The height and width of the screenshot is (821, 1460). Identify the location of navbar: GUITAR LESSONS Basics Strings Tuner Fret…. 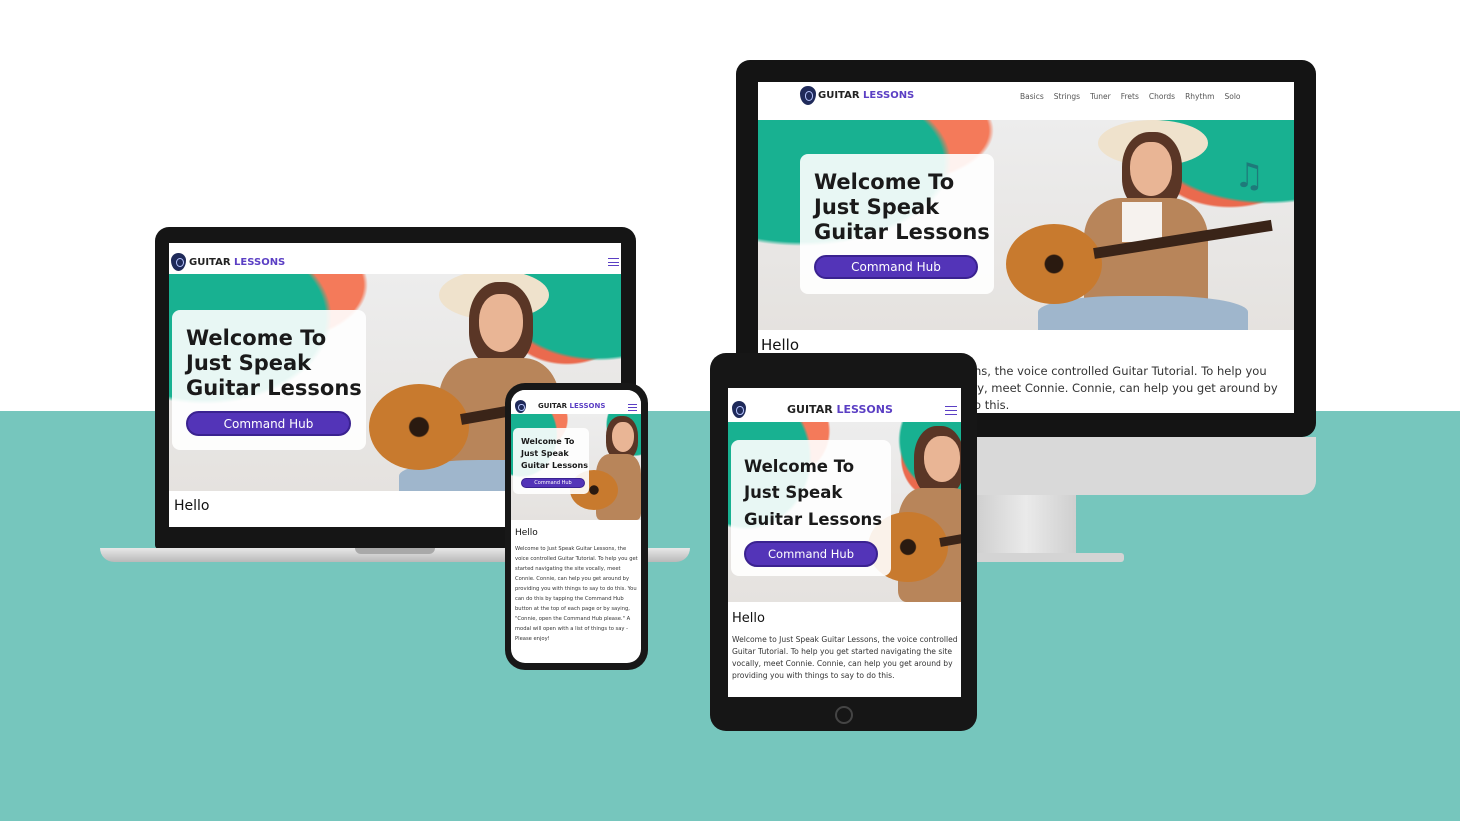
(1026, 101).